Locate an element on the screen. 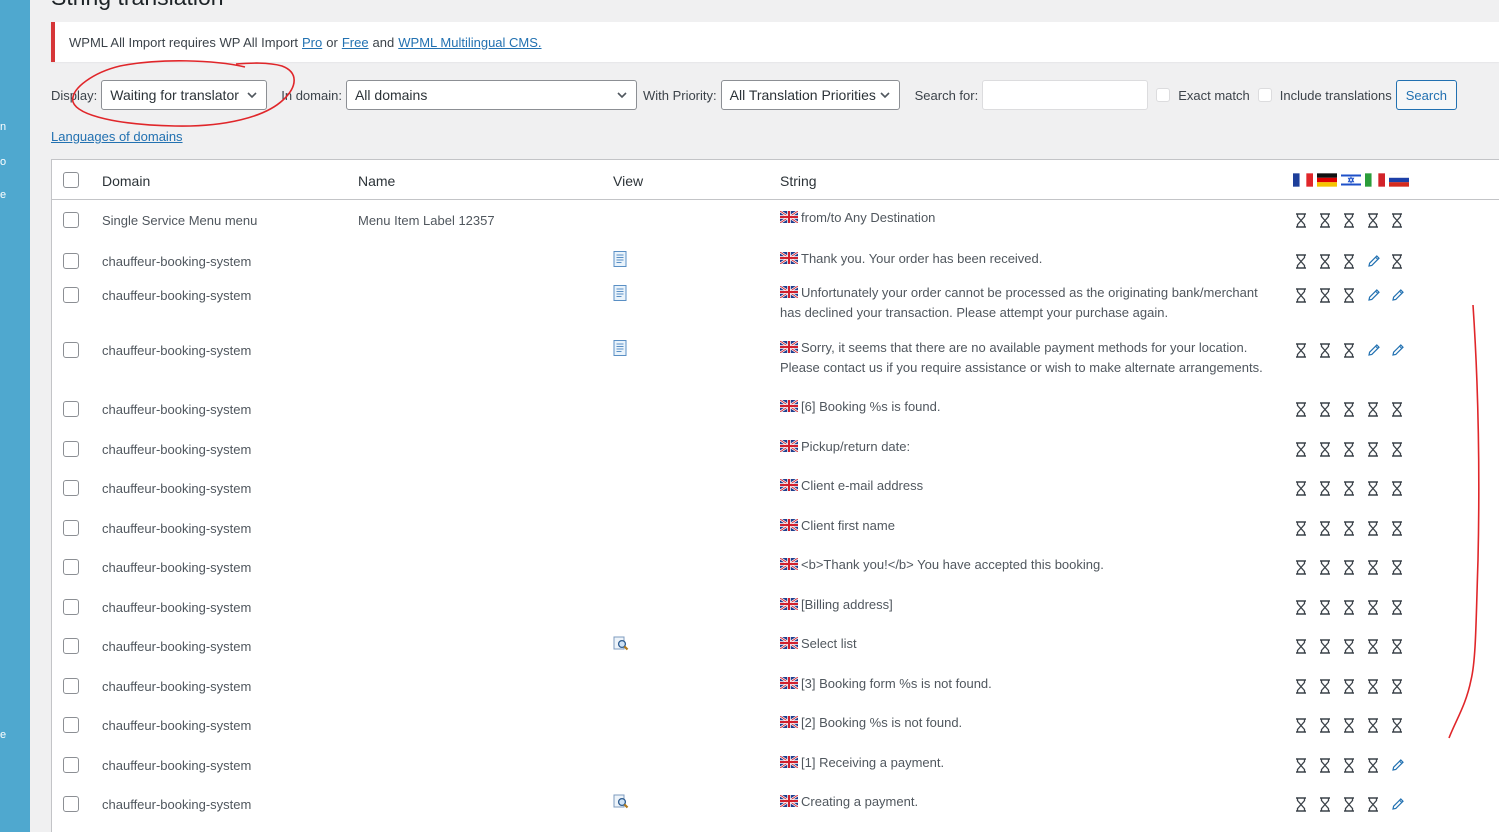 Image resolution: width=1499 pixels, height=832 pixels. sidebar-fragment: o is located at coordinates (3, 162).